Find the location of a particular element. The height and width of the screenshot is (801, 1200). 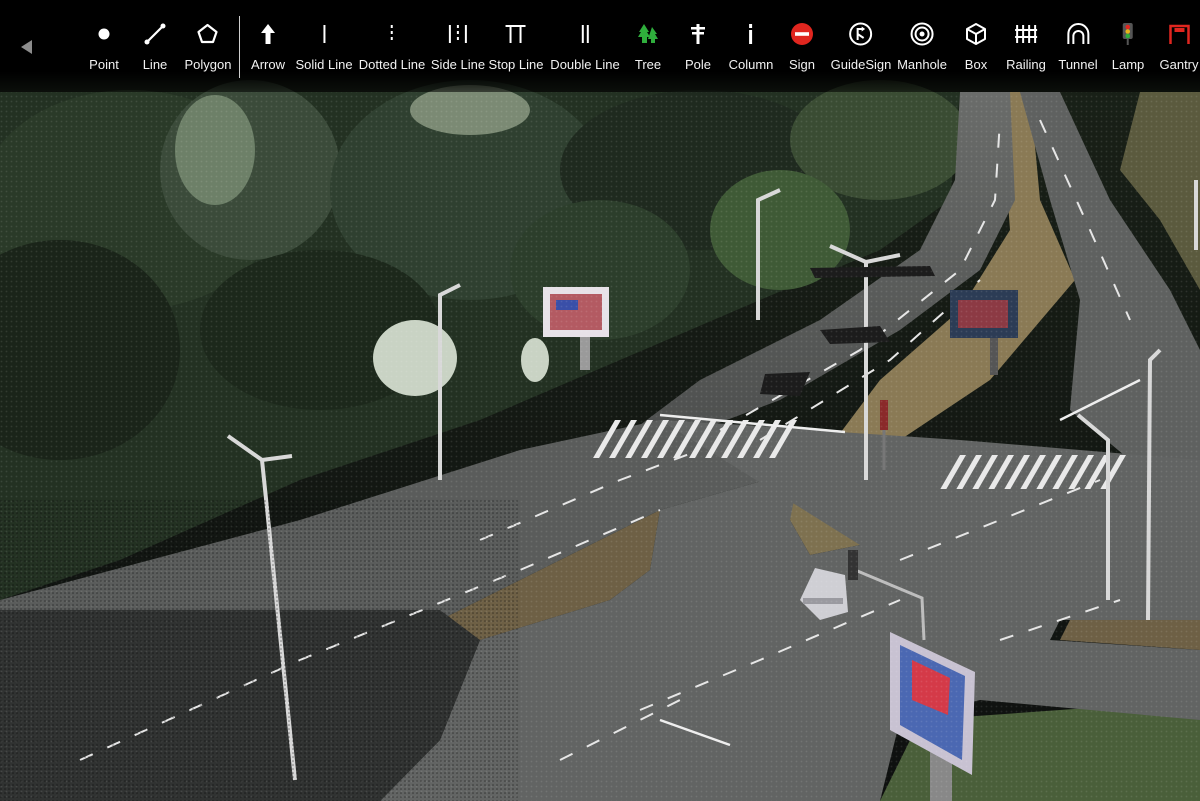

tool-label: Double Line is located at coordinates (585, 64).